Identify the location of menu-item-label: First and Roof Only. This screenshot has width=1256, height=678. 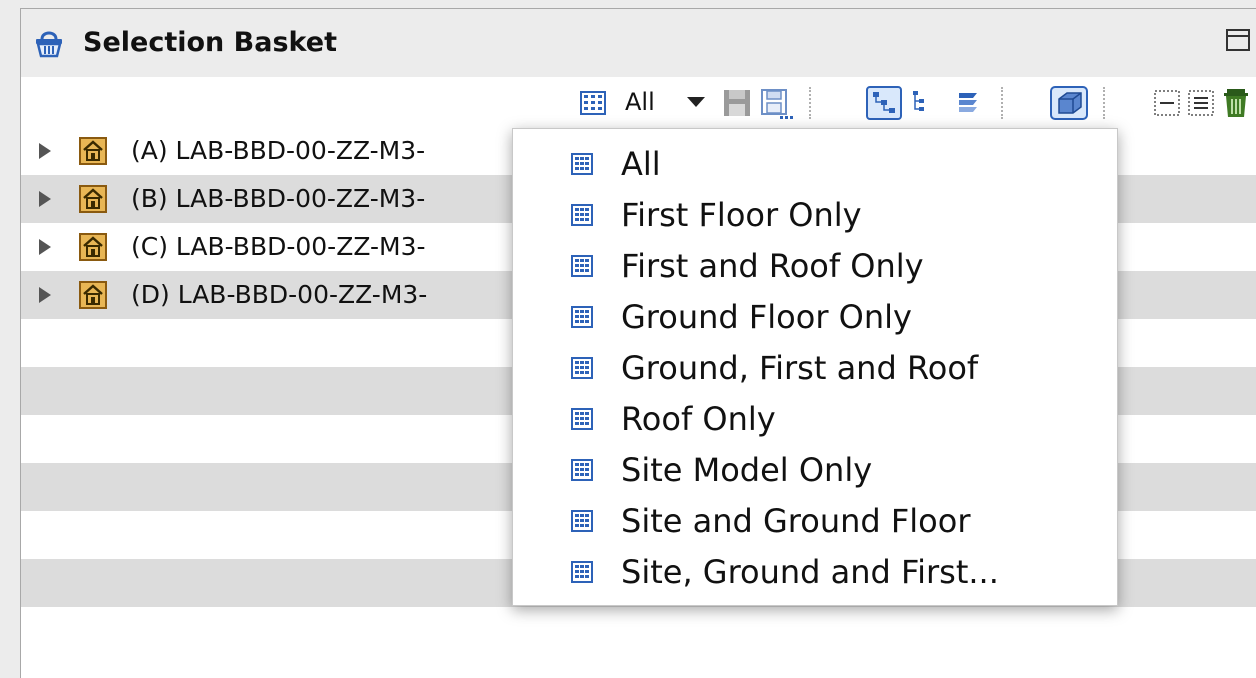
(772, 266).